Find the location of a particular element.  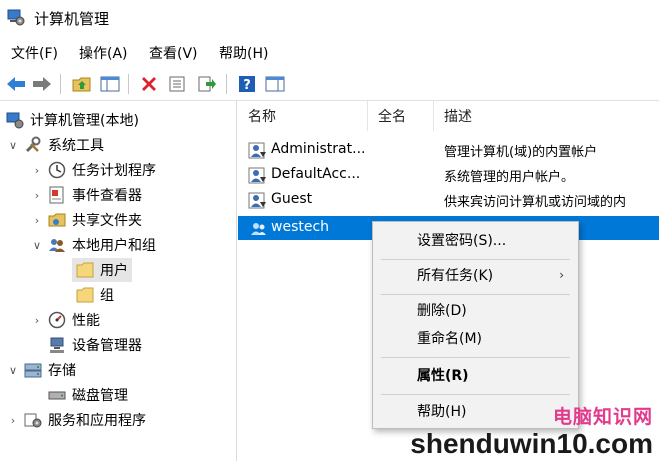

tree-item-system-tools: ∨ 系统工具 is located at coordinates (55, 145).